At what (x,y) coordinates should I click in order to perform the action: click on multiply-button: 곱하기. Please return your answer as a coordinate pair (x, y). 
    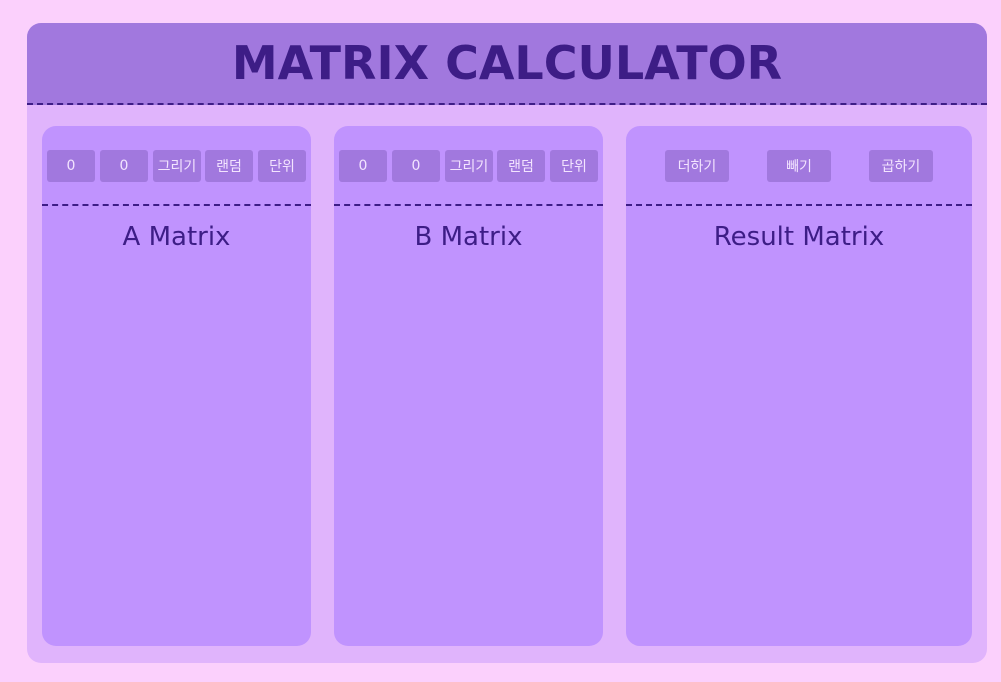
    Looking at the image, I should click on (901, 166).